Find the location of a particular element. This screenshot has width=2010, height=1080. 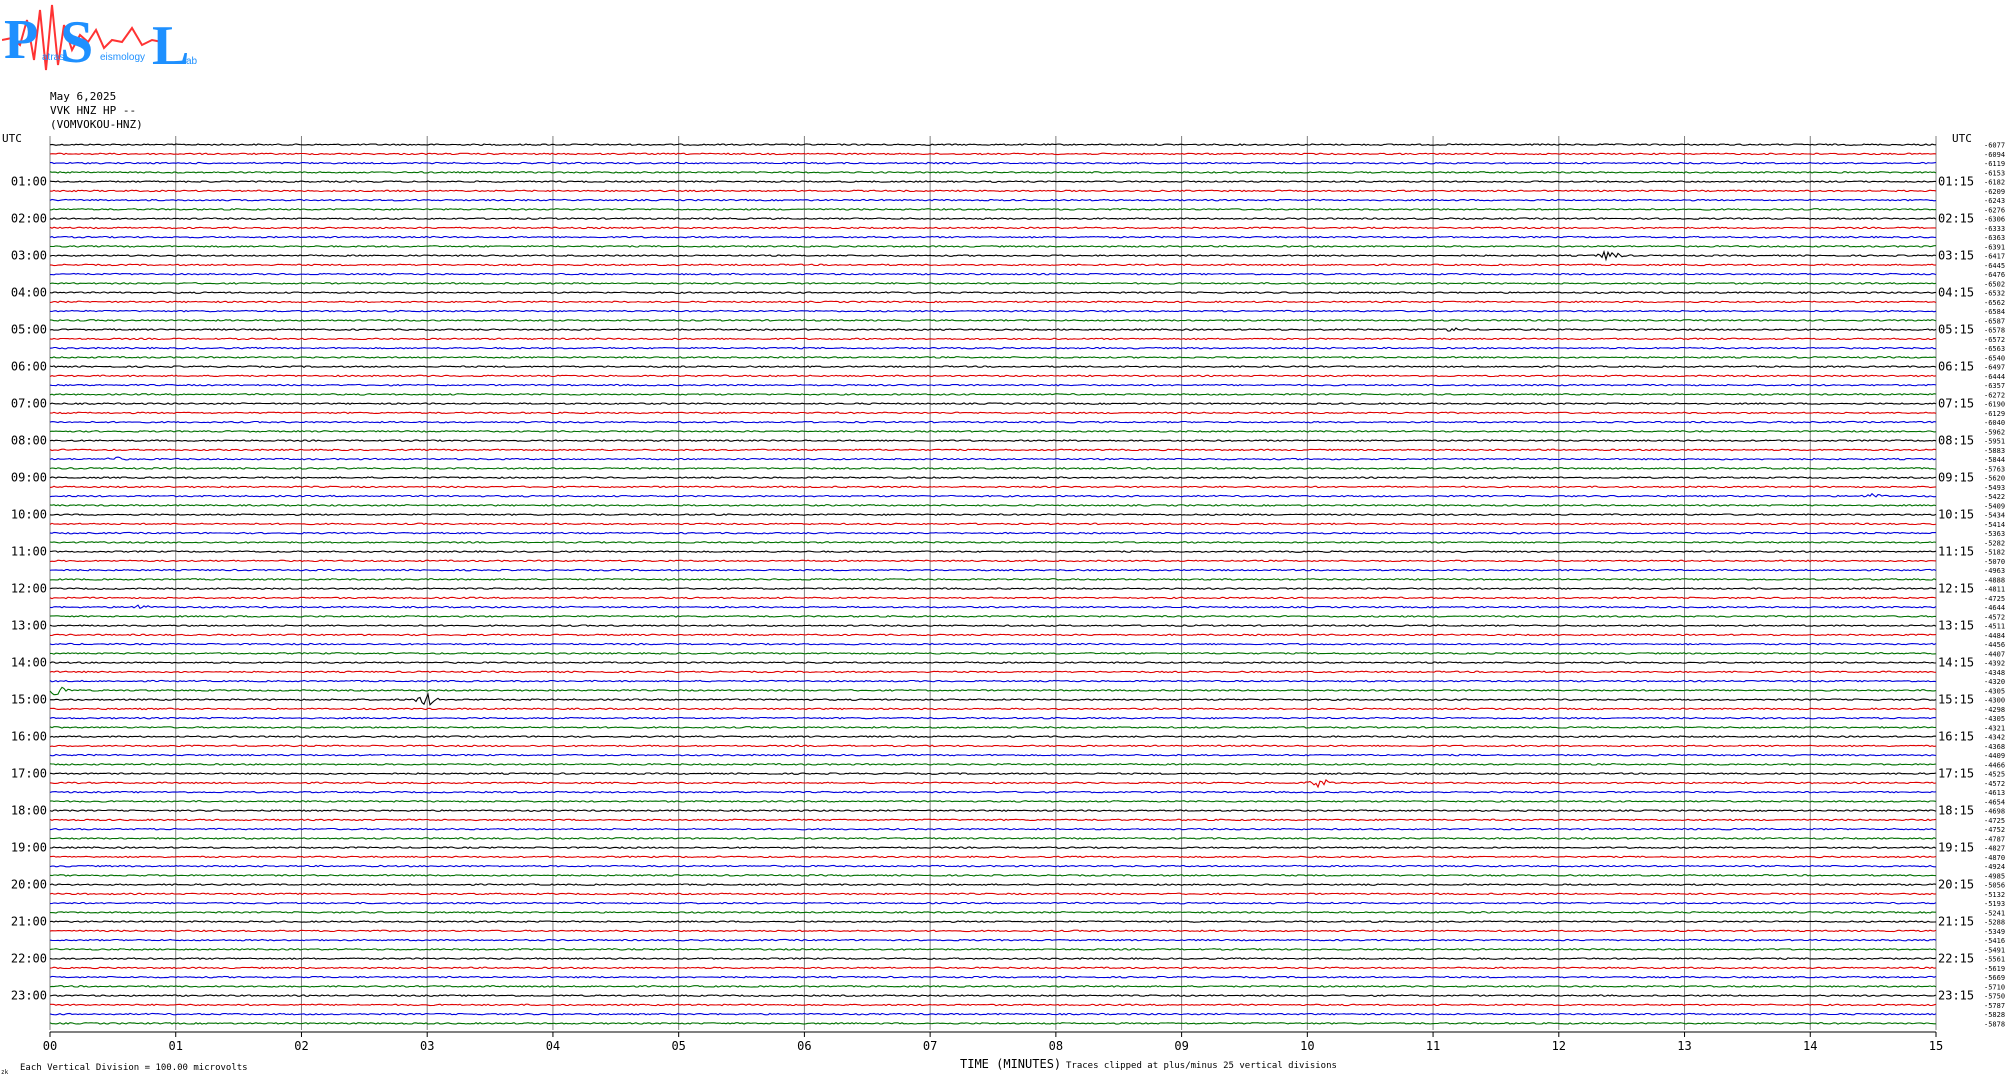

x-tick-label: 12 is located at coordinates (1559, 1046).